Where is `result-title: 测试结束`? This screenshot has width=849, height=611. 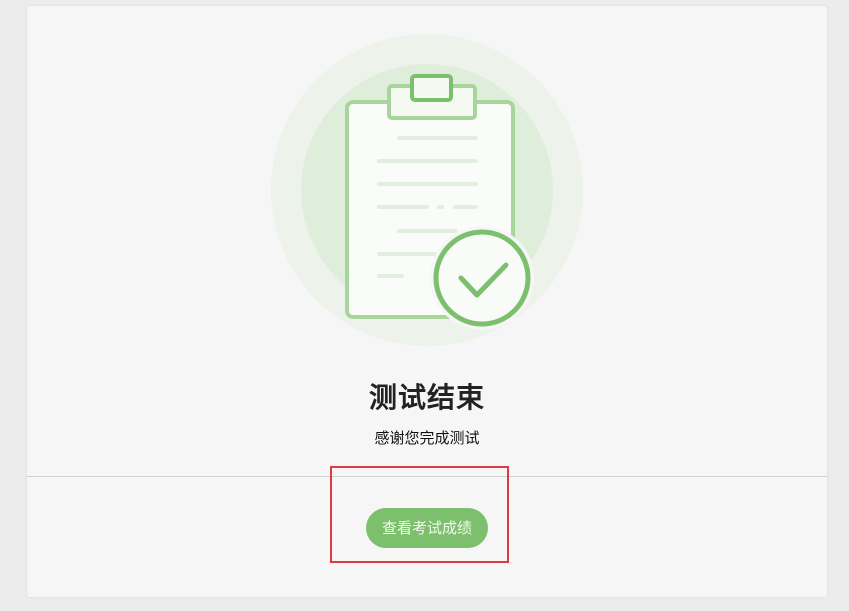 result-title: 测试结束 is located at coordinates (426, 397).